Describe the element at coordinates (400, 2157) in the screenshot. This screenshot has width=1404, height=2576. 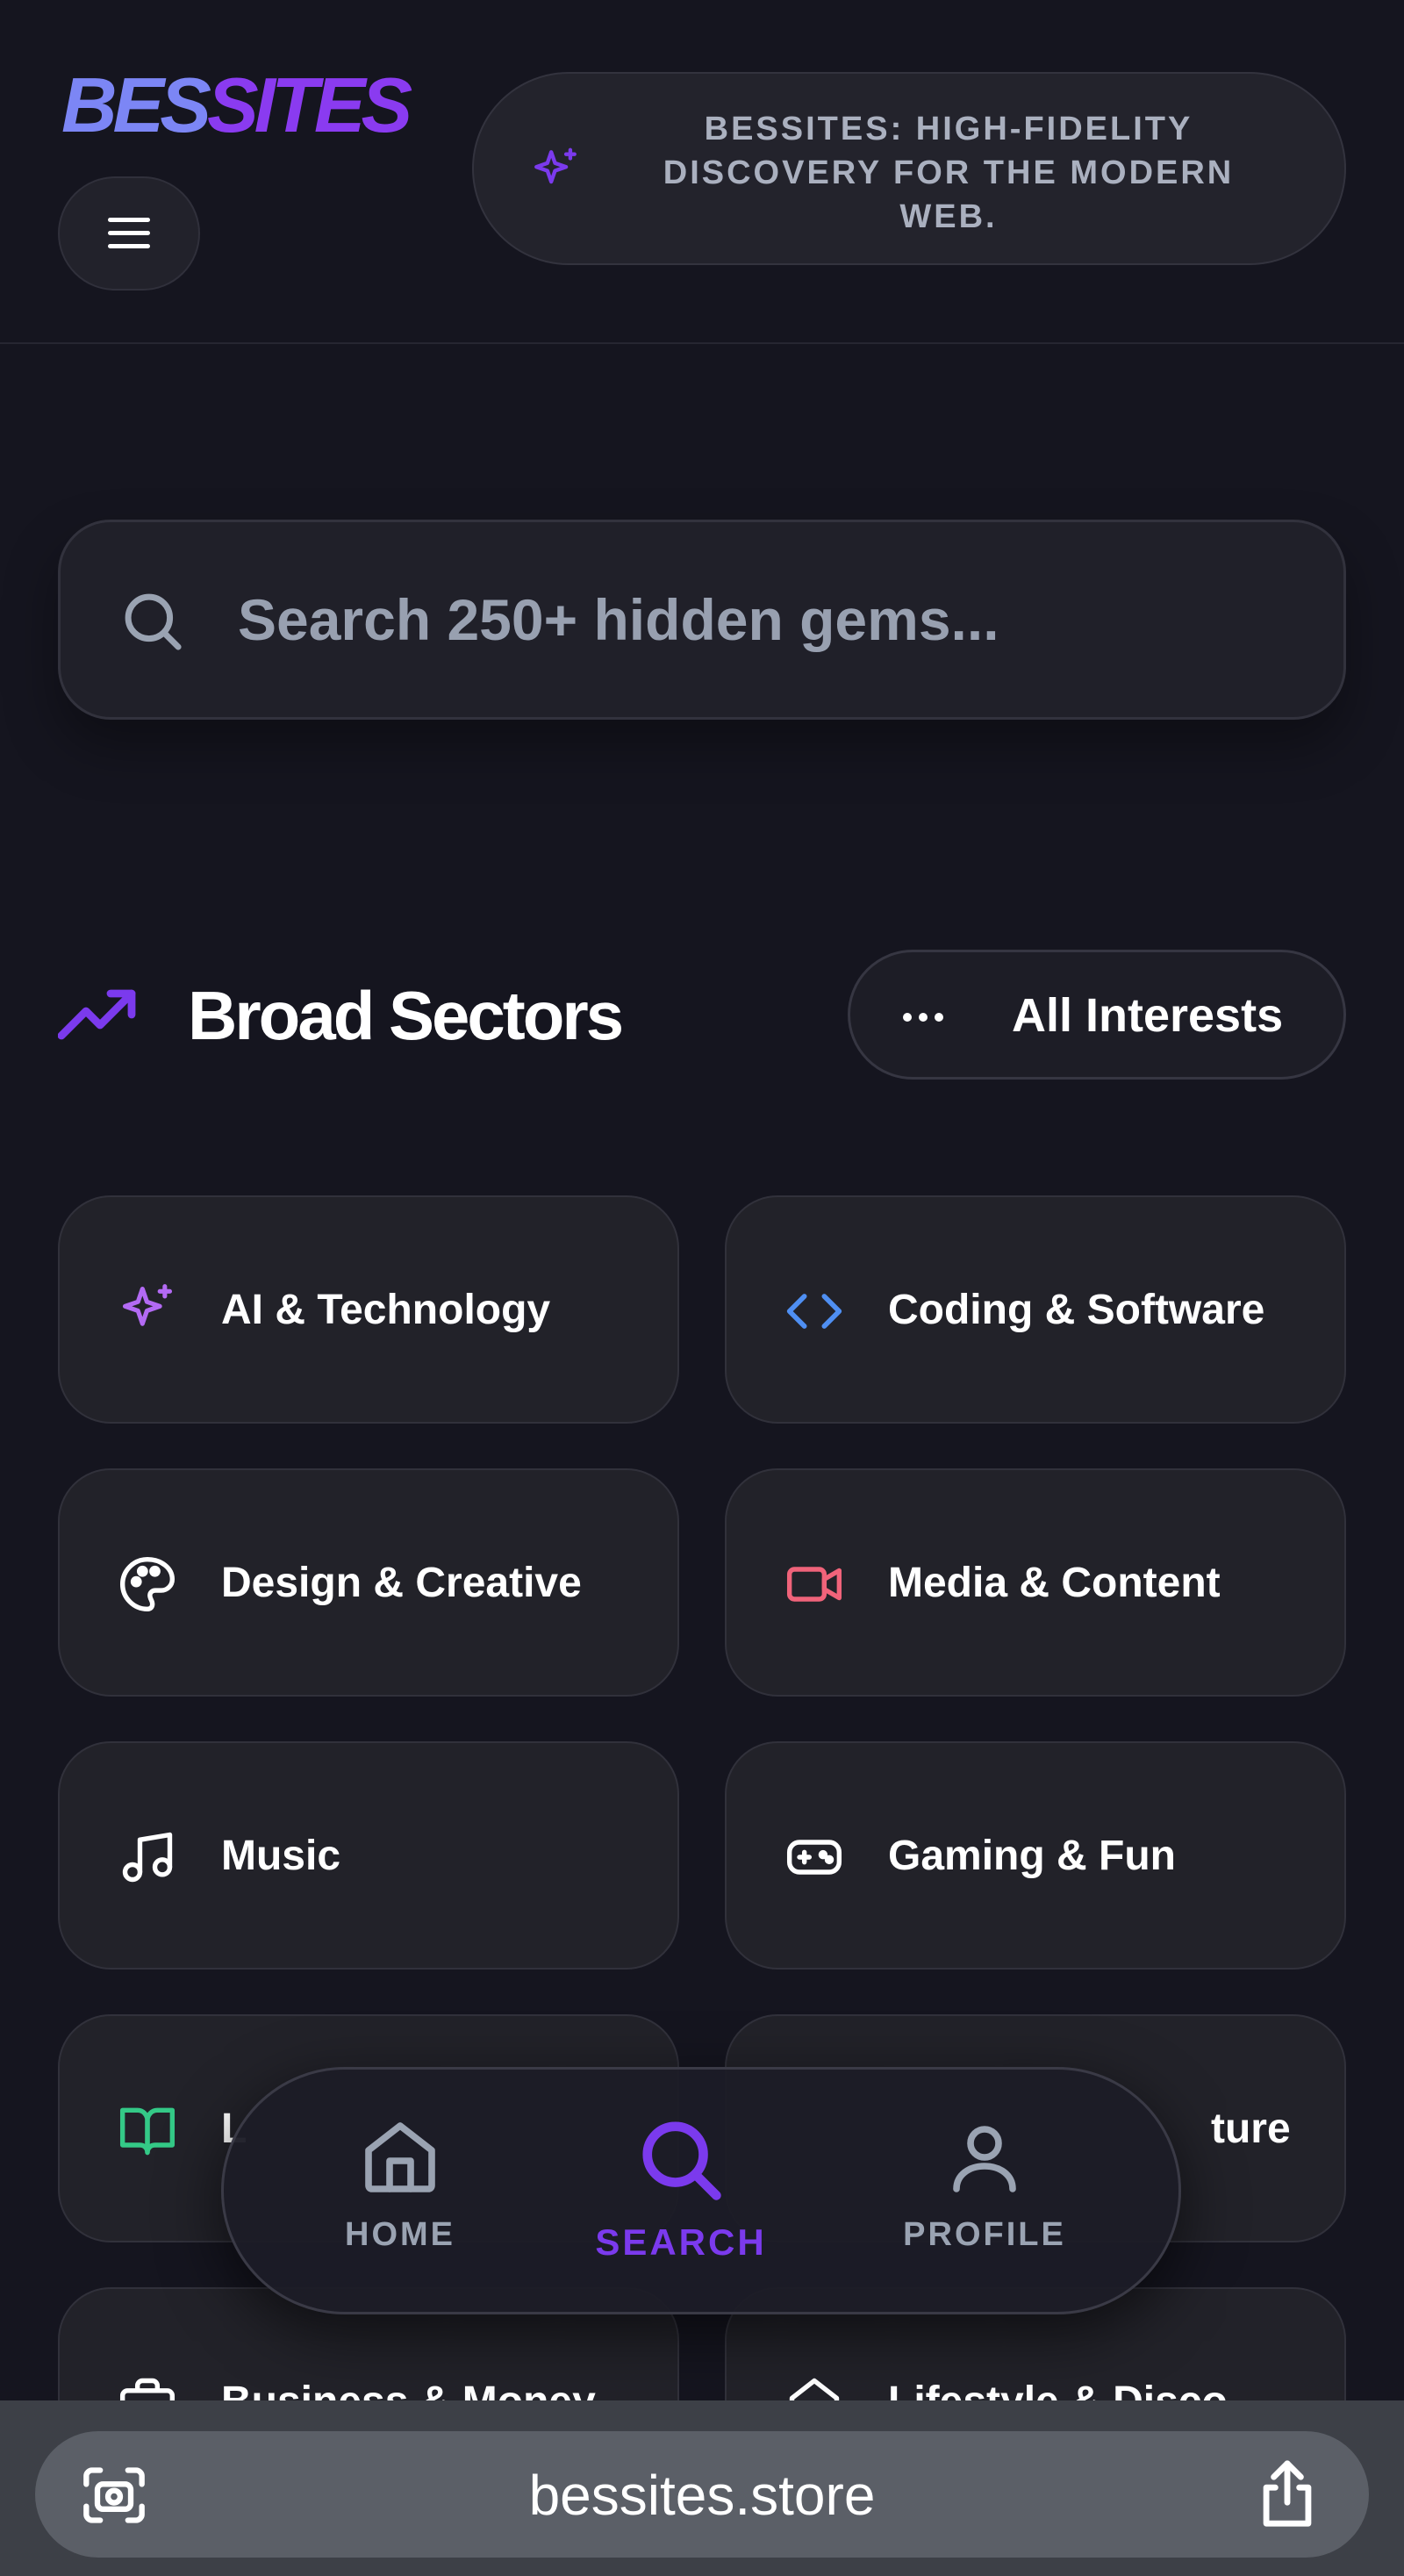
I see `home-icon` at that location.